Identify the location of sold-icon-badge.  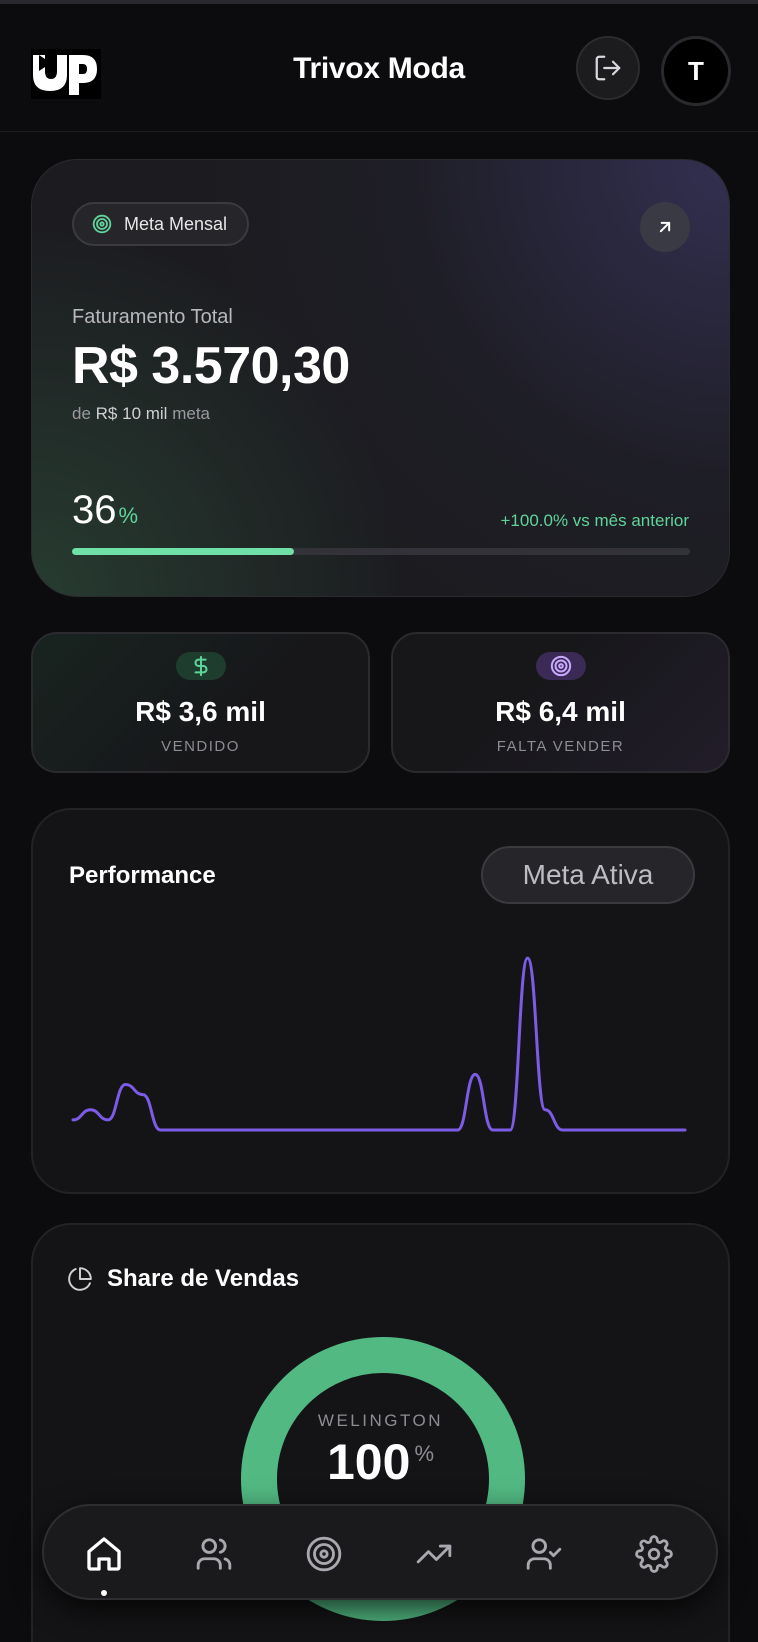
(200, 666).